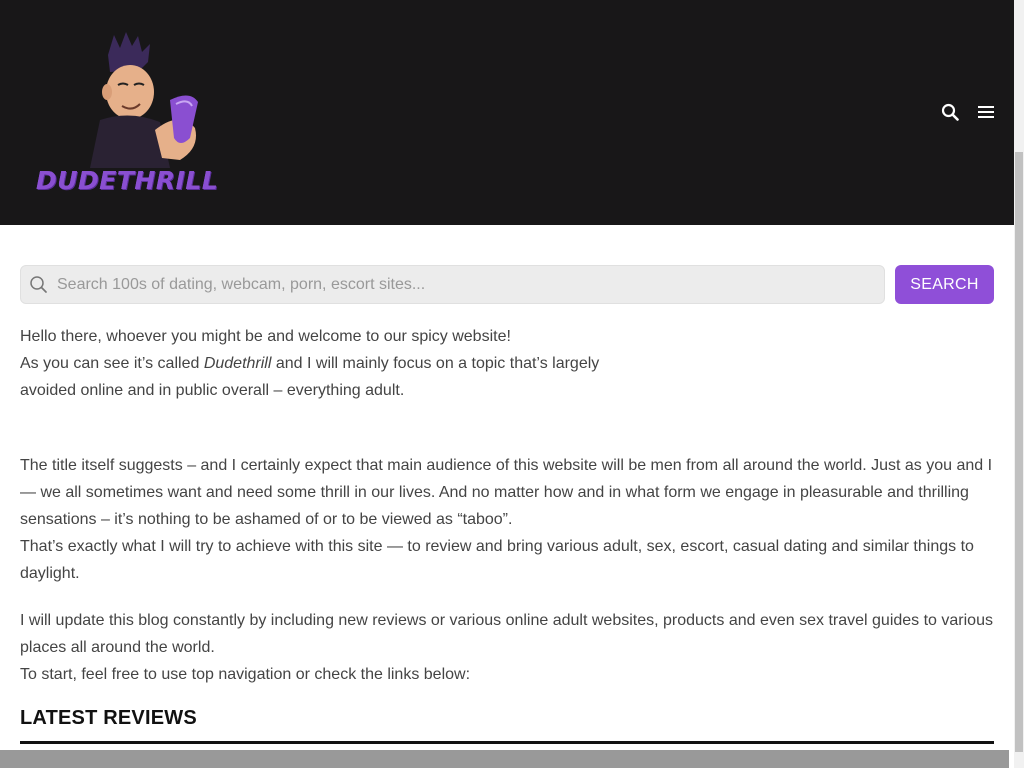 The width and height of the screenshot is (1024, 768). What do you see at coordinates (467, 284) in the screenshot?
I see `search-input` at bounding box center [467, 284].